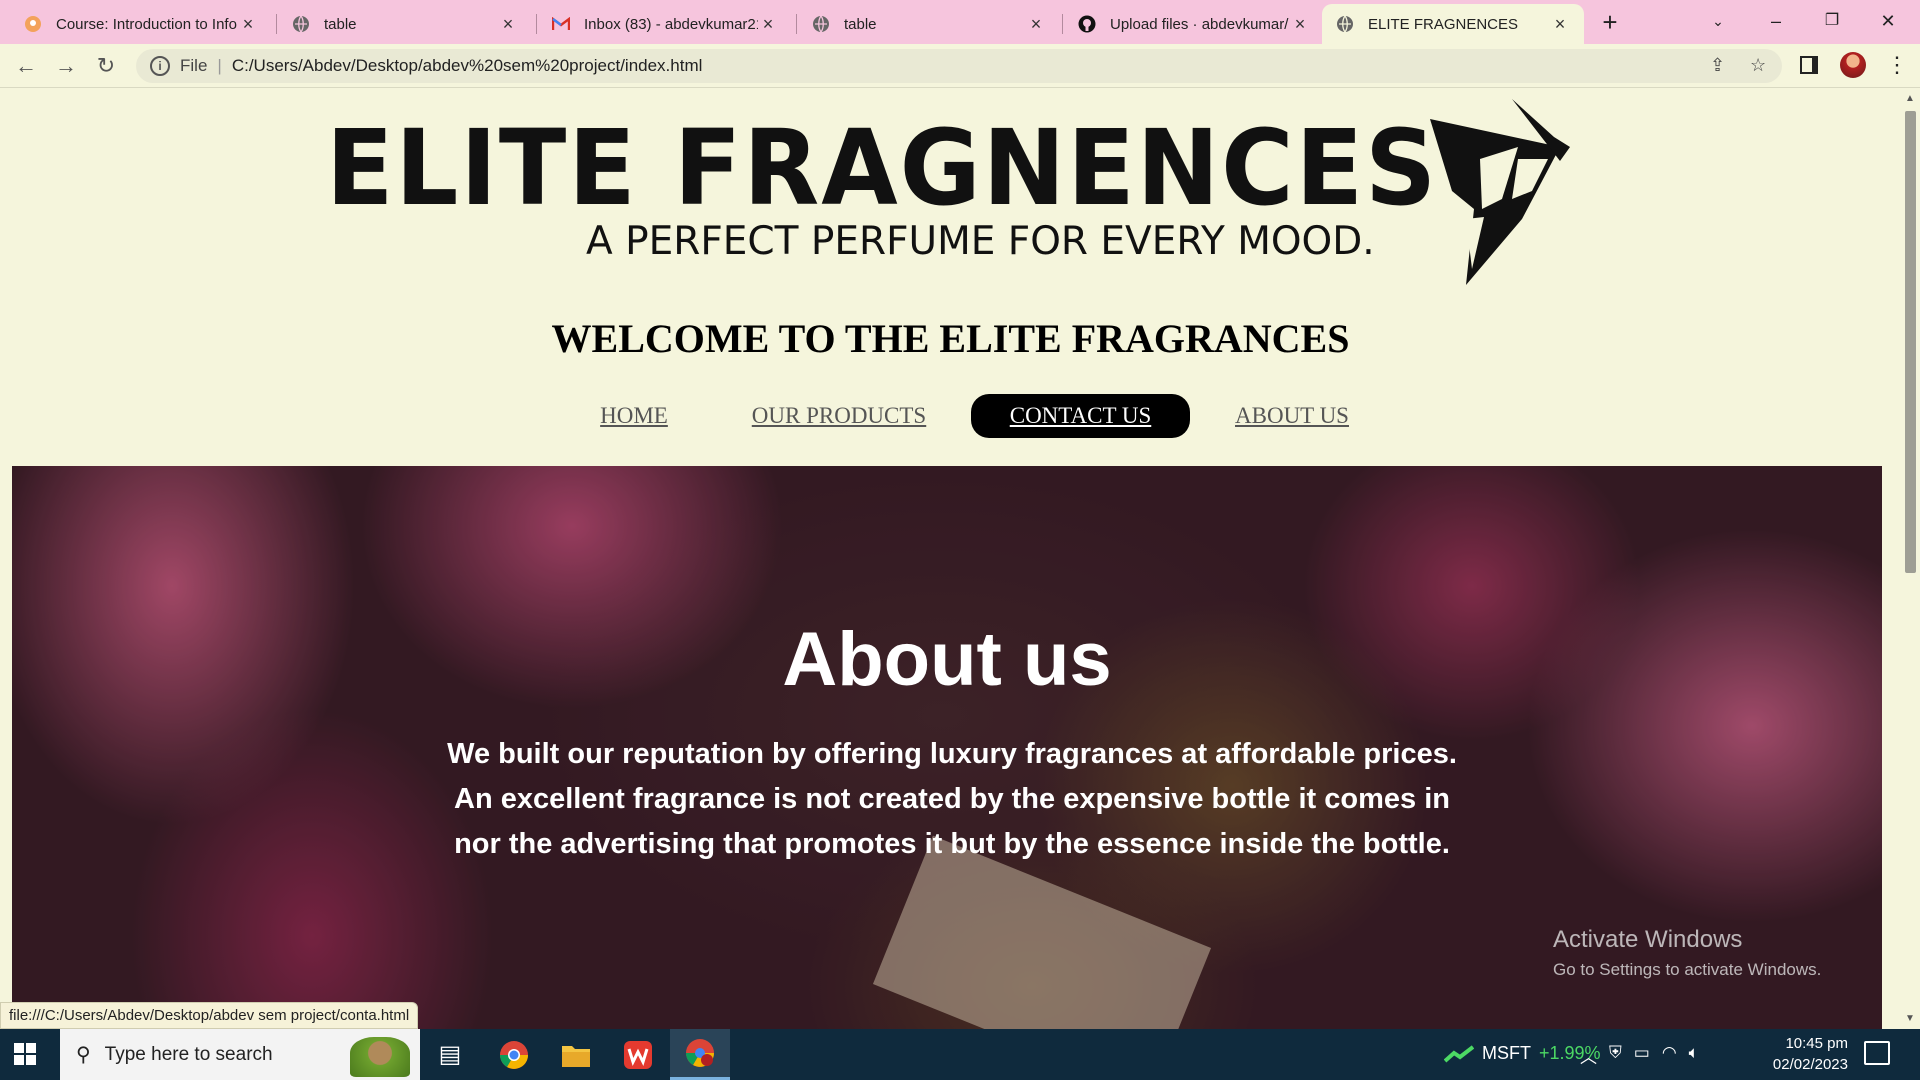 The width and height of the screenshot is (1920, 1080). I want to click on forward-button: →, so click(66, 66).